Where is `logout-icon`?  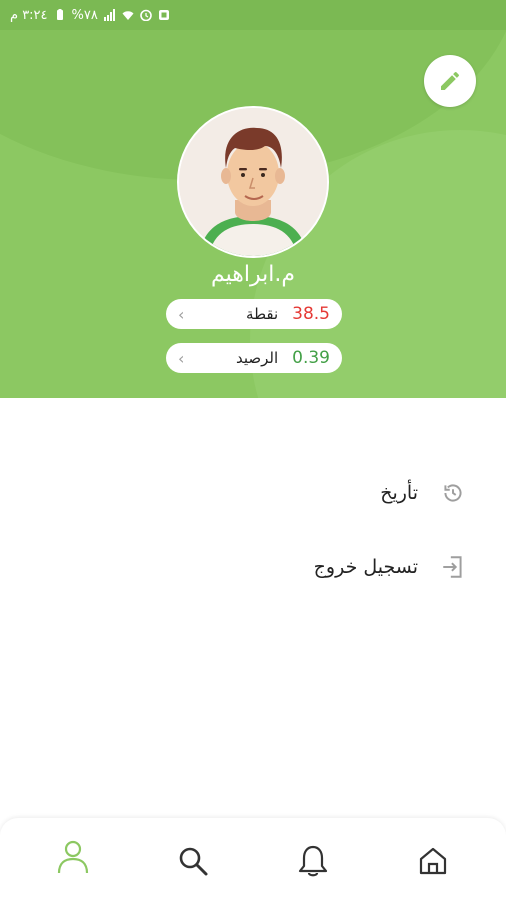
logout-icon is located at coordinates (452, 567).